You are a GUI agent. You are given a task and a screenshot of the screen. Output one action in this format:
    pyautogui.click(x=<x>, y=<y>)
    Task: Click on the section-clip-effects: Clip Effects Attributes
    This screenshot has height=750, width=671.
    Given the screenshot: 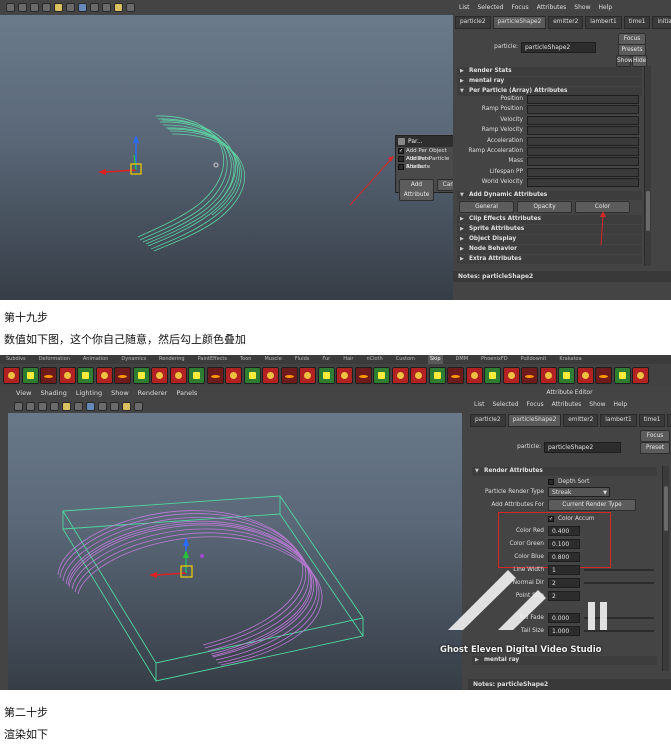 What is the action you would take?
    pyautogui.click(x=549, y=219)
    